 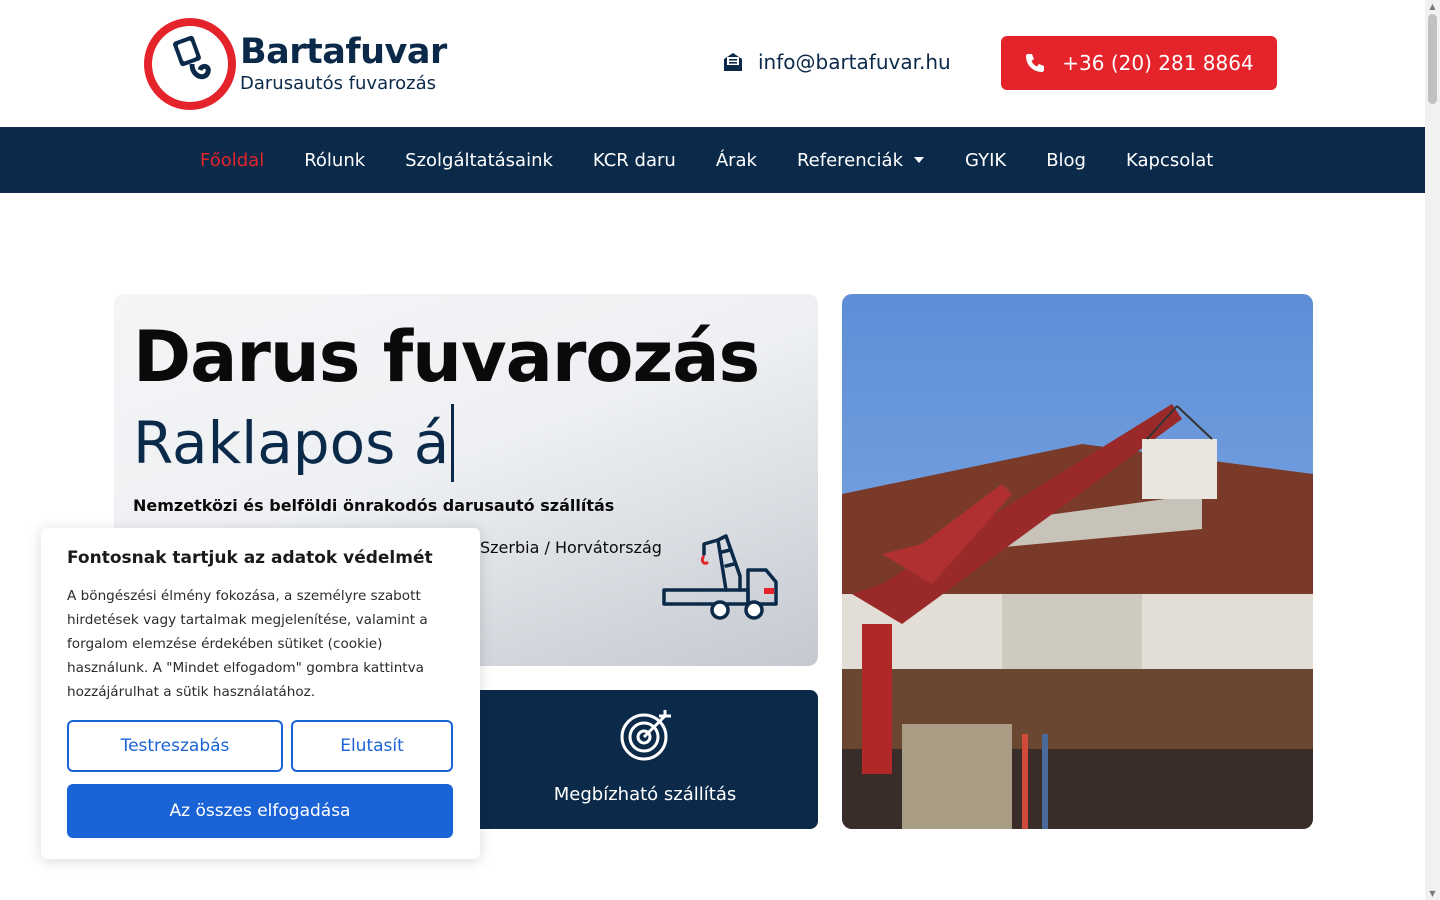 What do you see at coordinates (1432, 893) in the screenshot?
I see `scroll-down-icon: ▼` at bounding box center [1432, 893].